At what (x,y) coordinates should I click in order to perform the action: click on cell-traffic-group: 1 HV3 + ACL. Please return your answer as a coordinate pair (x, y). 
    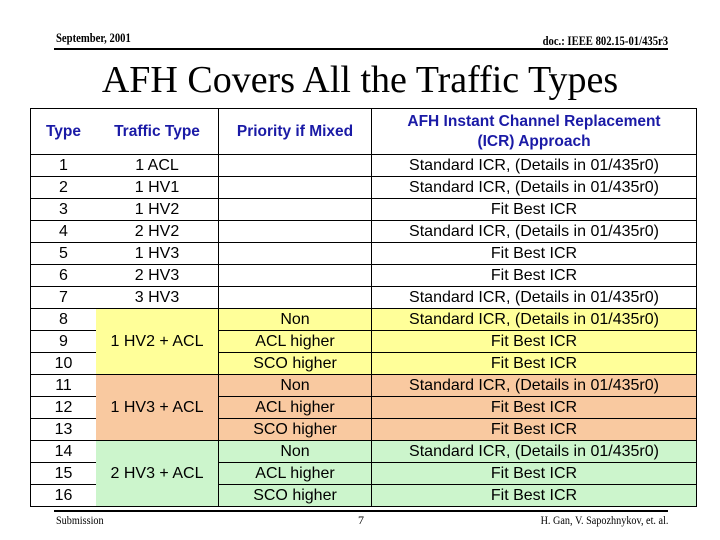
    Looking at the image, I should click on (157, 407).